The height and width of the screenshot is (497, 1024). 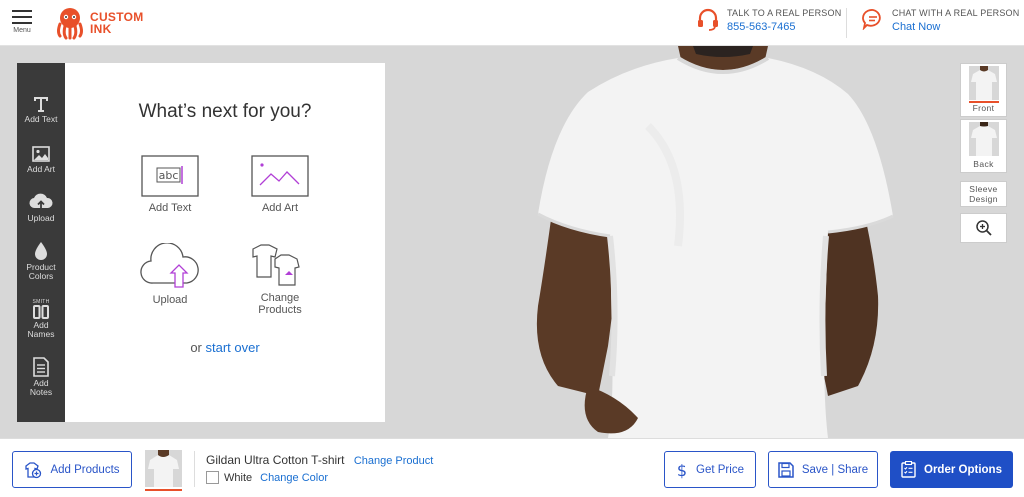 What do you see at coordinates (394, 461) in the screenshot?
I see `change-product-link: Change Product` at bounding box center [394, 461].